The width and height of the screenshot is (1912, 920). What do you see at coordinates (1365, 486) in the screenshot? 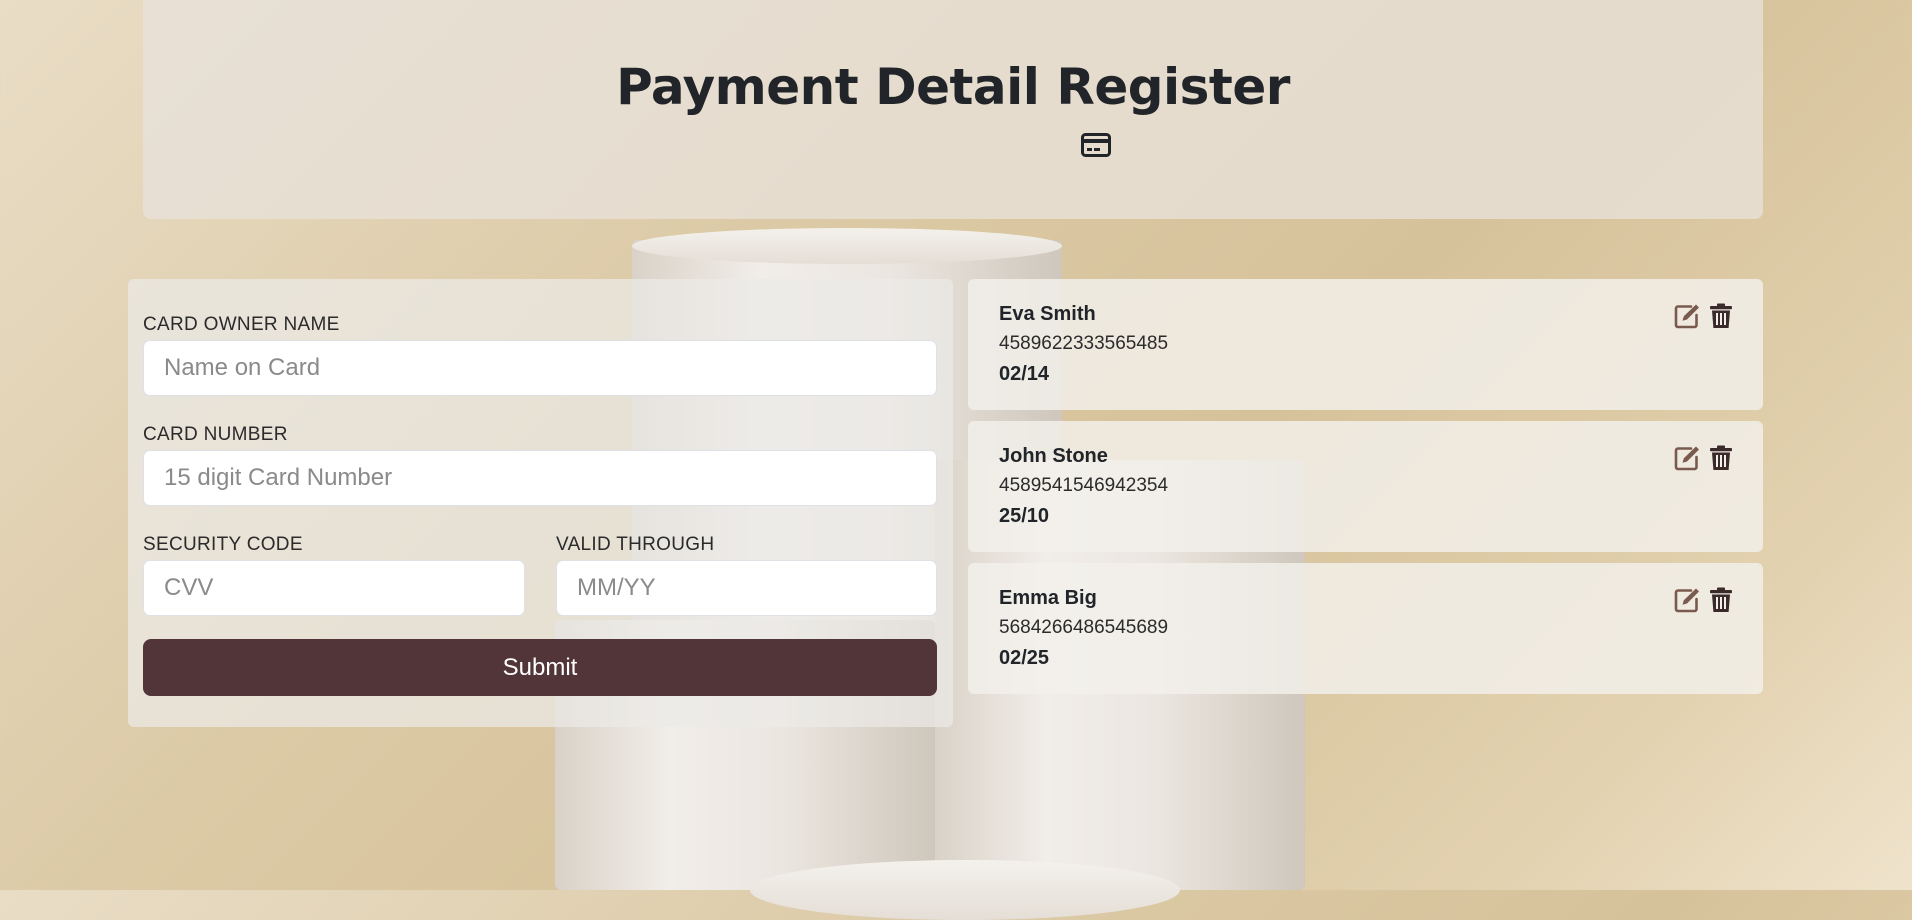
I see `list-item: John Stone 4589541546942354 25/10` at bounding box center [1365, 486].